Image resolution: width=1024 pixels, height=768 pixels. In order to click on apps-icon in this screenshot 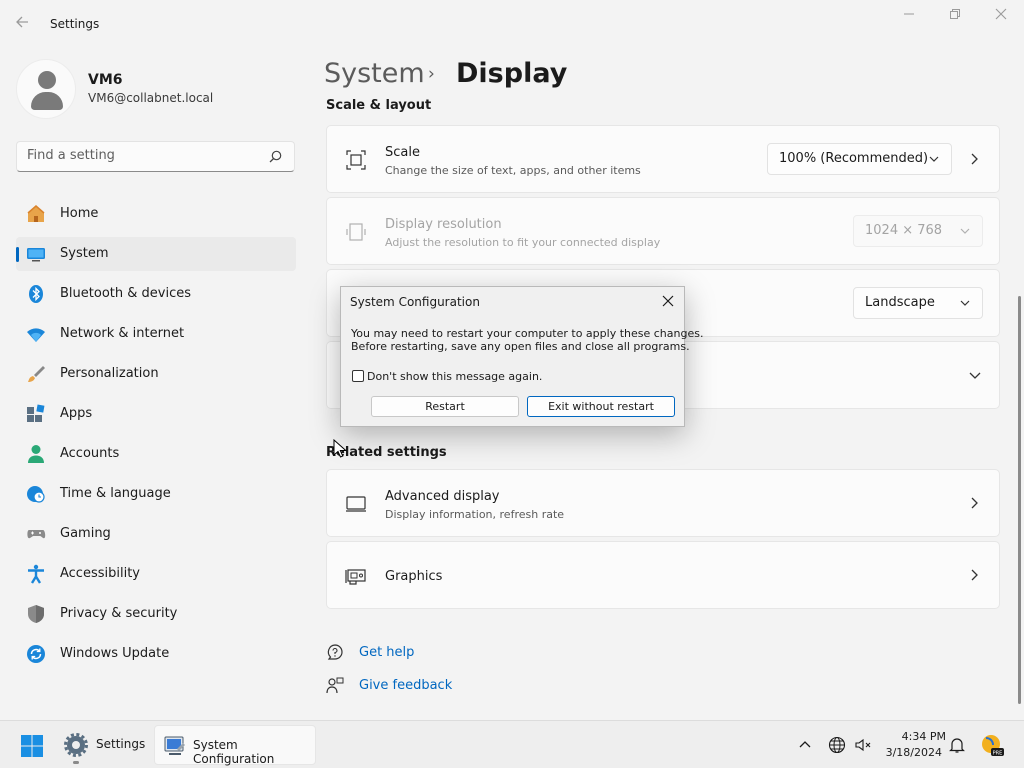, I will do `click(36, 413)`.